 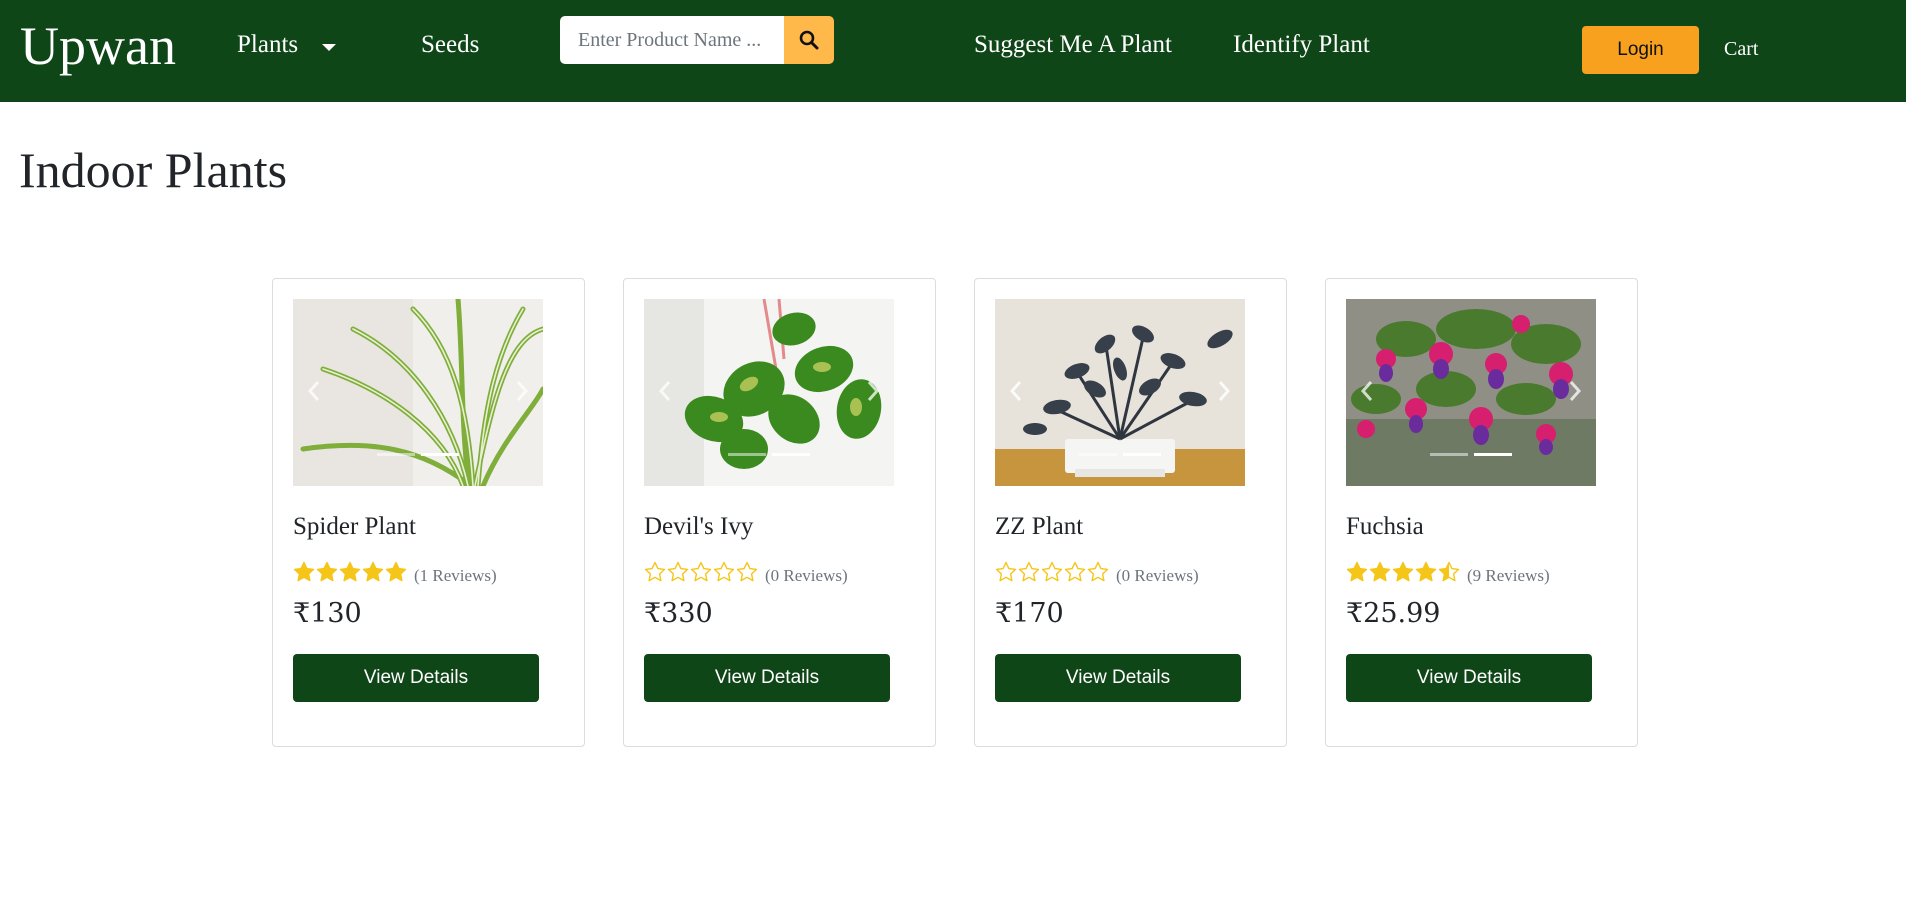 I want to click on nav-suggest-plant: Suggest Me A Plant, so click(x=1073, y=45).